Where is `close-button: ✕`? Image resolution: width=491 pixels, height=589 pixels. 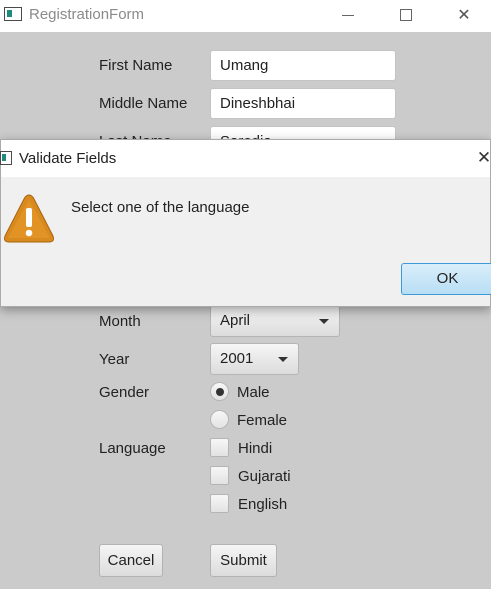 close-button: ✕ is located at coordinates (464, 15).